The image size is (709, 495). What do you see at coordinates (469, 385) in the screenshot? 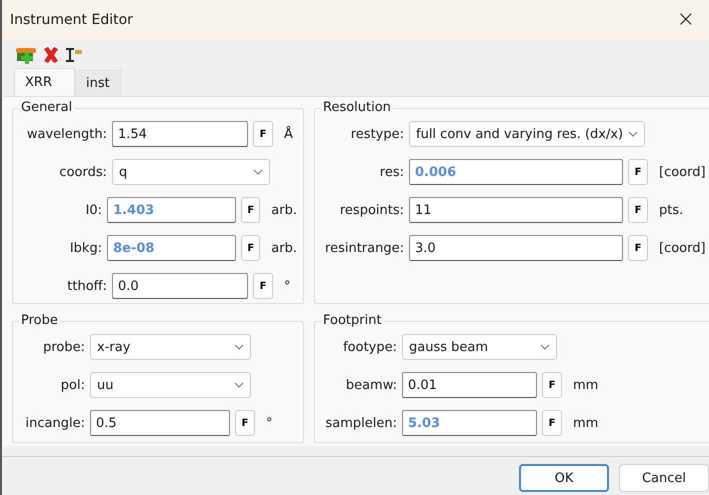
I see `input-field: 0.01` at bounding box center [469, 385].